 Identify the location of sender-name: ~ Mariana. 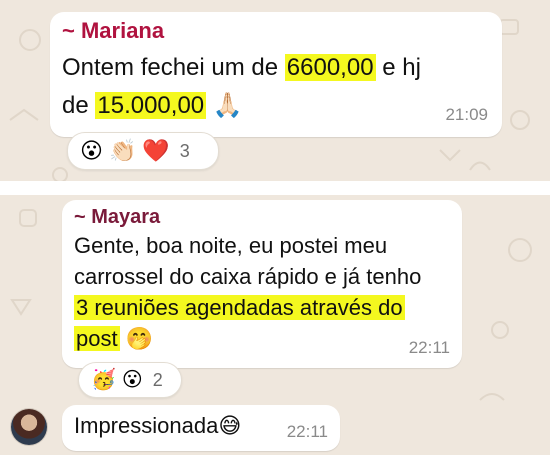
(113, 31).